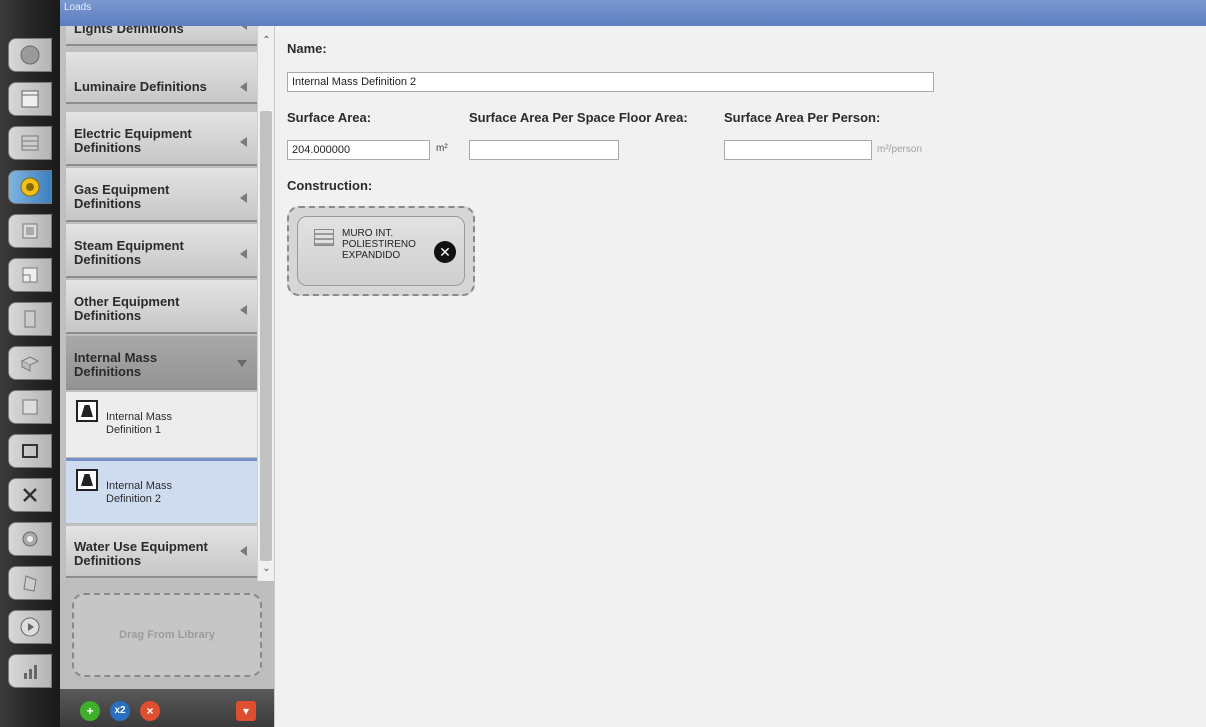  I want to click on construction-label: Construction:, so click(330, 185).